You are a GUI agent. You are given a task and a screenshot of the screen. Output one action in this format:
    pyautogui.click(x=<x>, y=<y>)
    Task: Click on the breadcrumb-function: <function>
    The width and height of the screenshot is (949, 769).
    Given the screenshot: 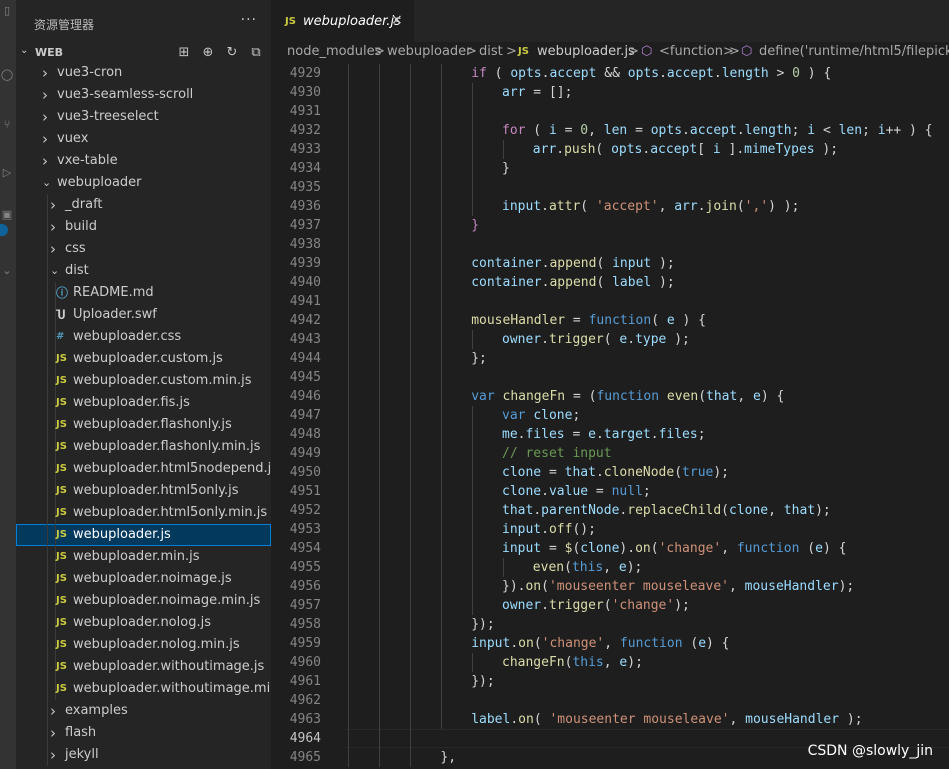 What is the action you would take?
    pyautogui.click(x=696, y=51)
    